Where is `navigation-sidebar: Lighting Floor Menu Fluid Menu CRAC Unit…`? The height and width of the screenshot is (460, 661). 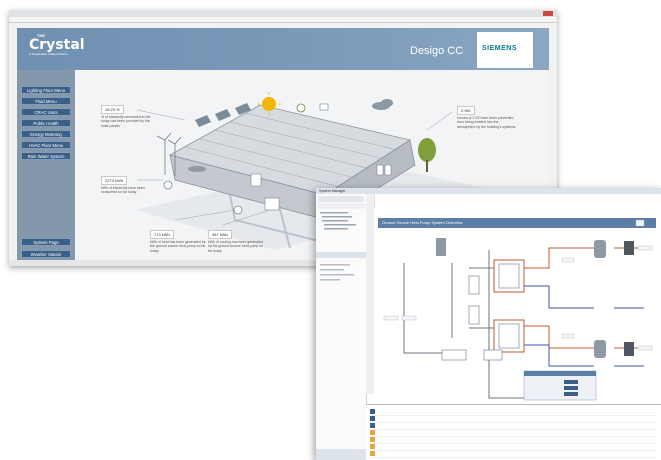
navigation-sidebar: Lighting Floor Menu Fluid Menu CRAC Unit… is located at coordinates (46, 168).